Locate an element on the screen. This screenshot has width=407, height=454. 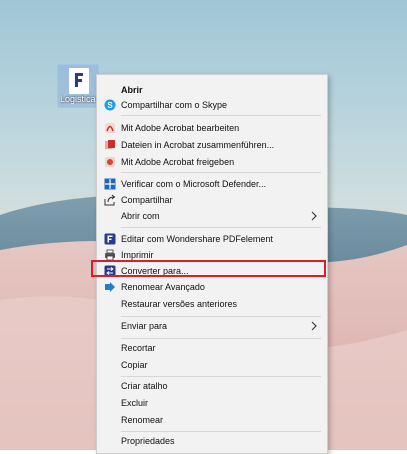
acrobat-combine-icon is located at coordinates (110, 144).